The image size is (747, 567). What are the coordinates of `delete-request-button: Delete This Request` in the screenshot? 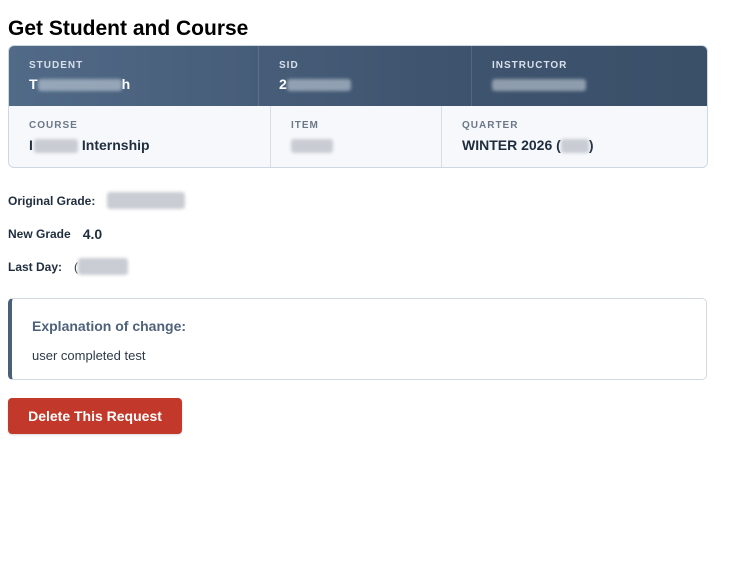 It's located at (95, 416).